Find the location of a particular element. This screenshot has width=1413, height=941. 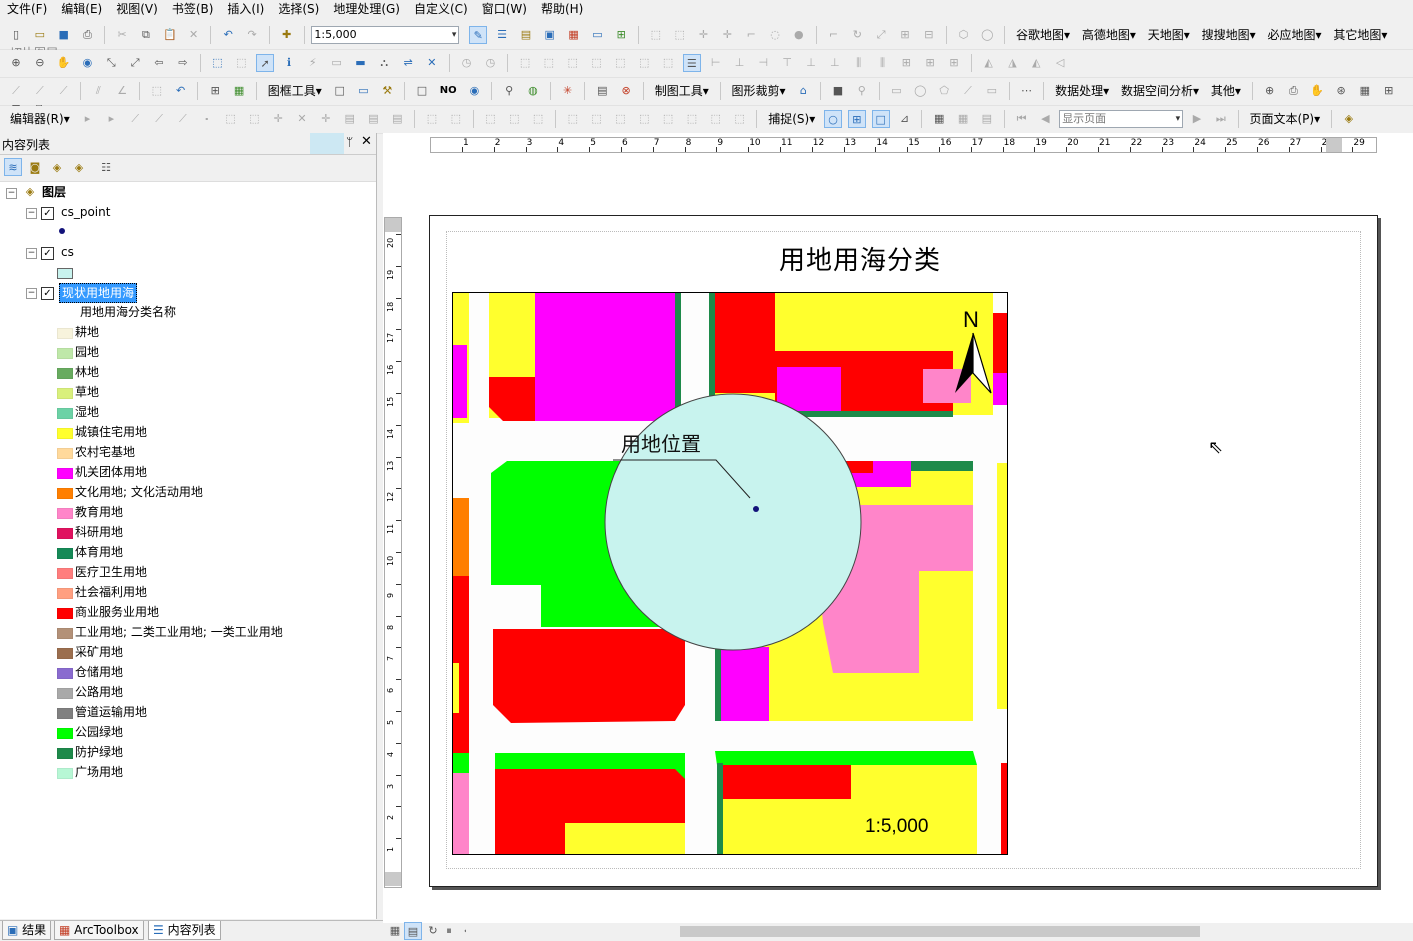

tab-toc: ☰ 内容列表 is located at coordinates (184, 930).